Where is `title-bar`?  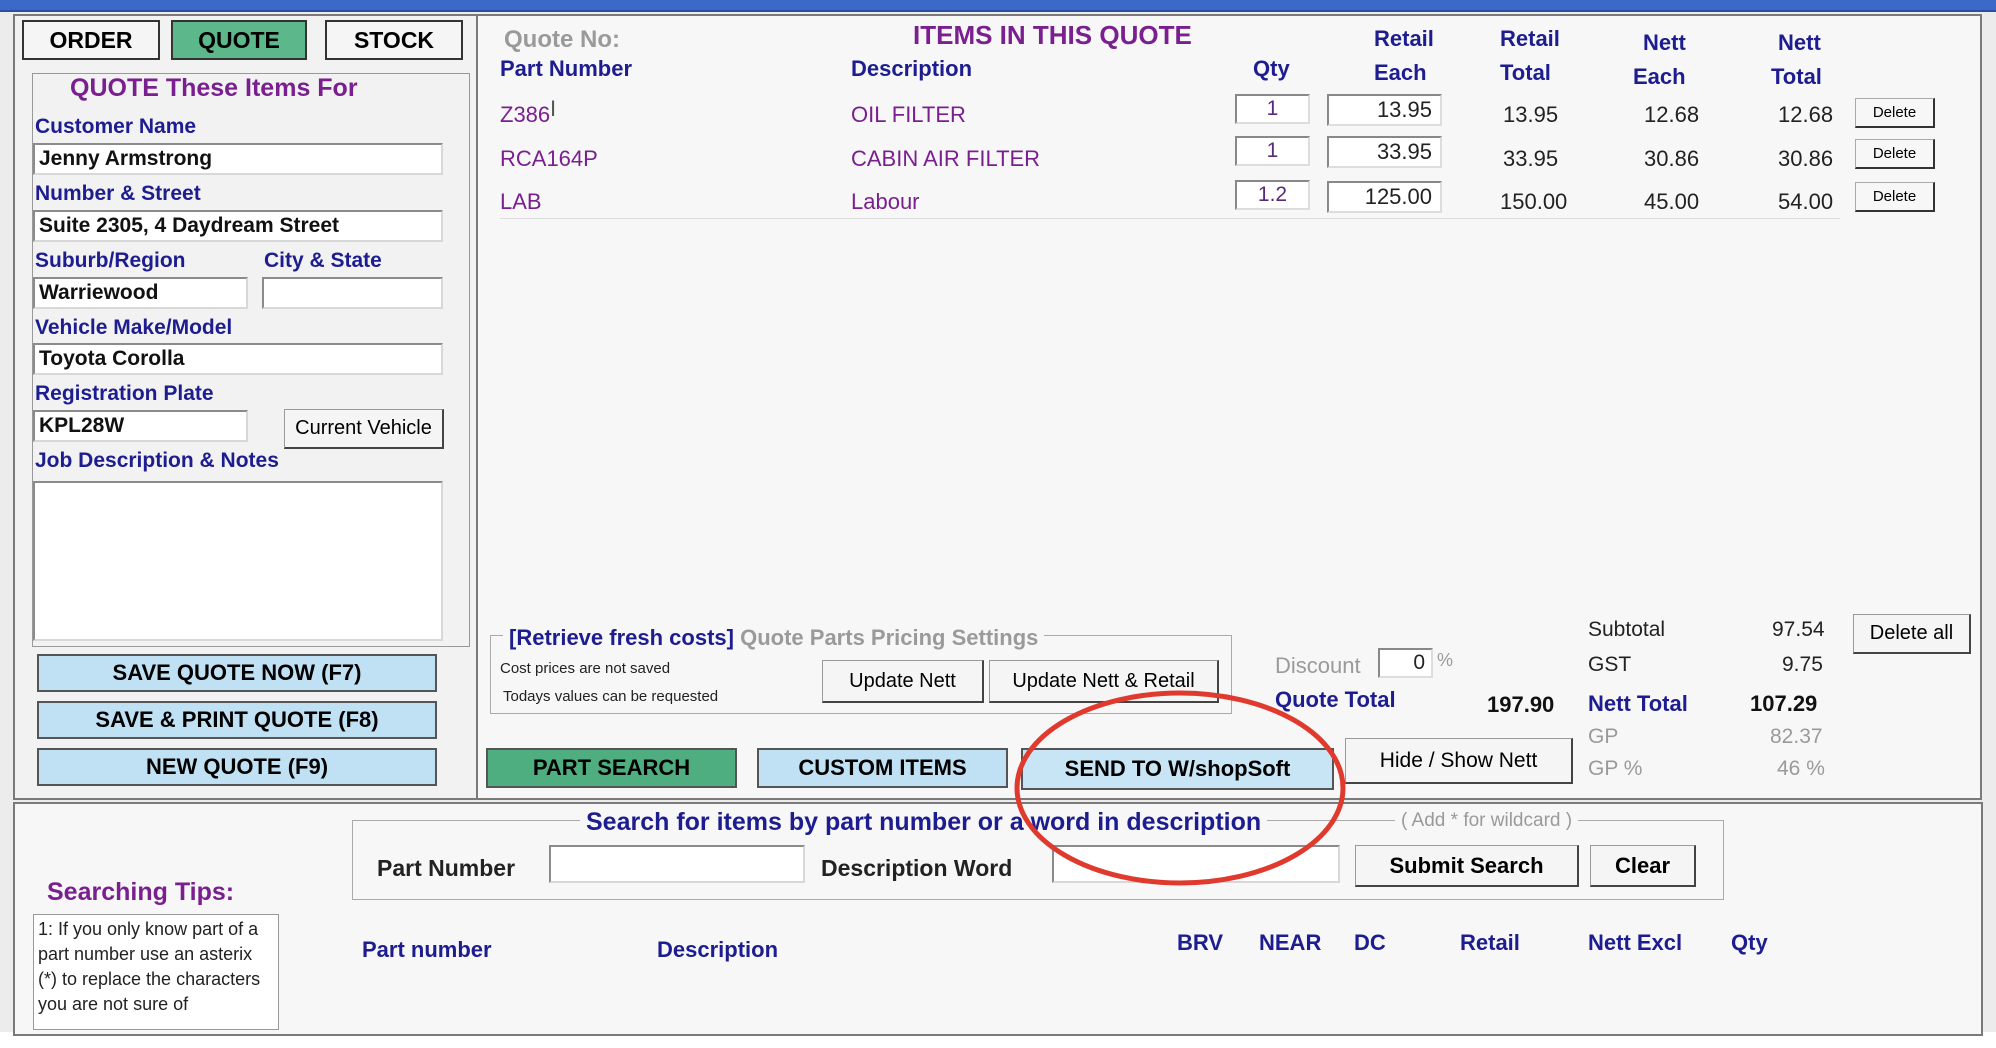 title-bar is located at coordinates (998, 6).